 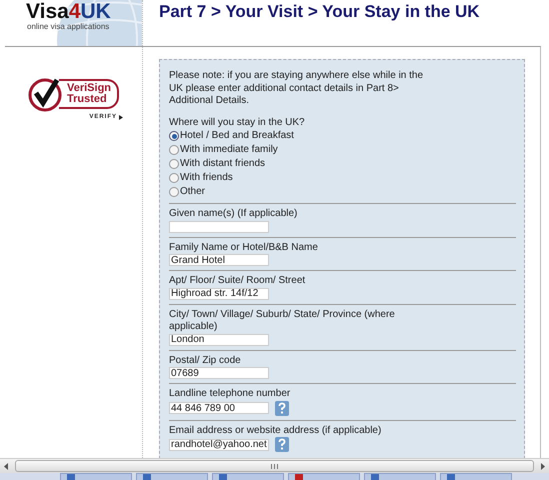 What do you see at coordinates (319, 12) in the screenshot?
I see `page-title: Part 7 > Your Visit > Your Stay in the UK` at bounding box center [319, 12].